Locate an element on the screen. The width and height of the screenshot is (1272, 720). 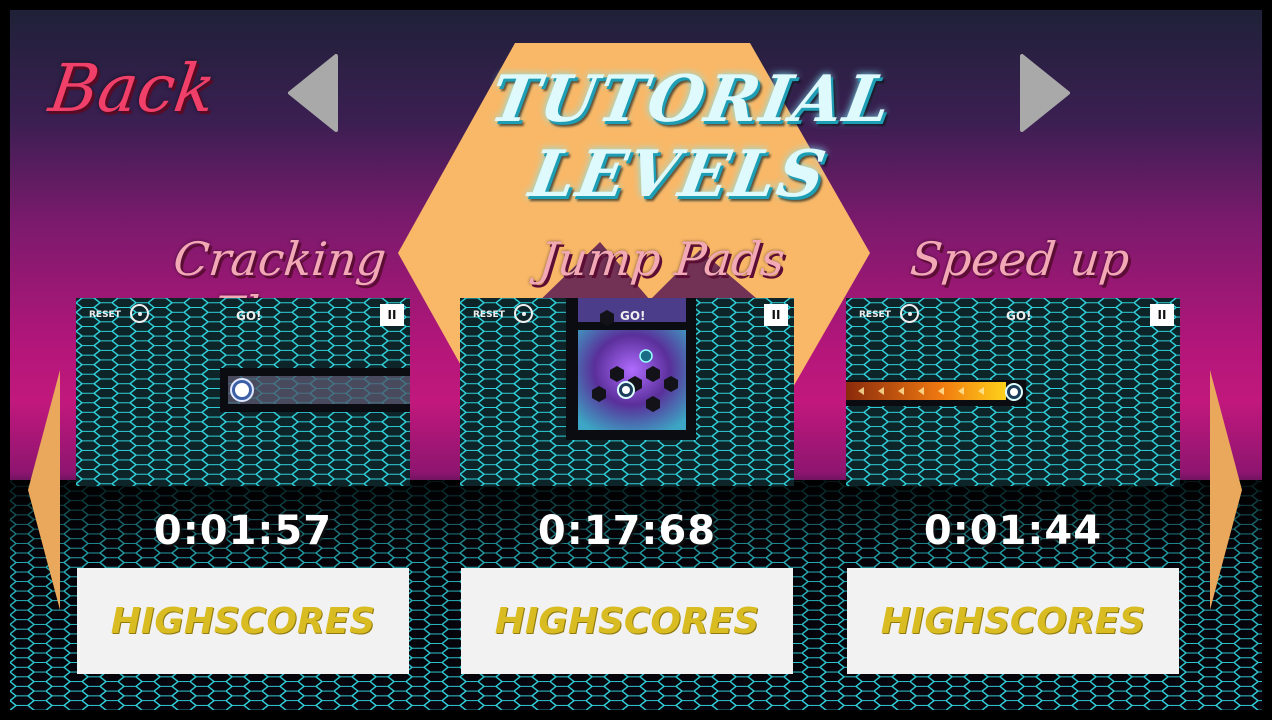
chevron-right-icon is located at coordinates (1226, 490).